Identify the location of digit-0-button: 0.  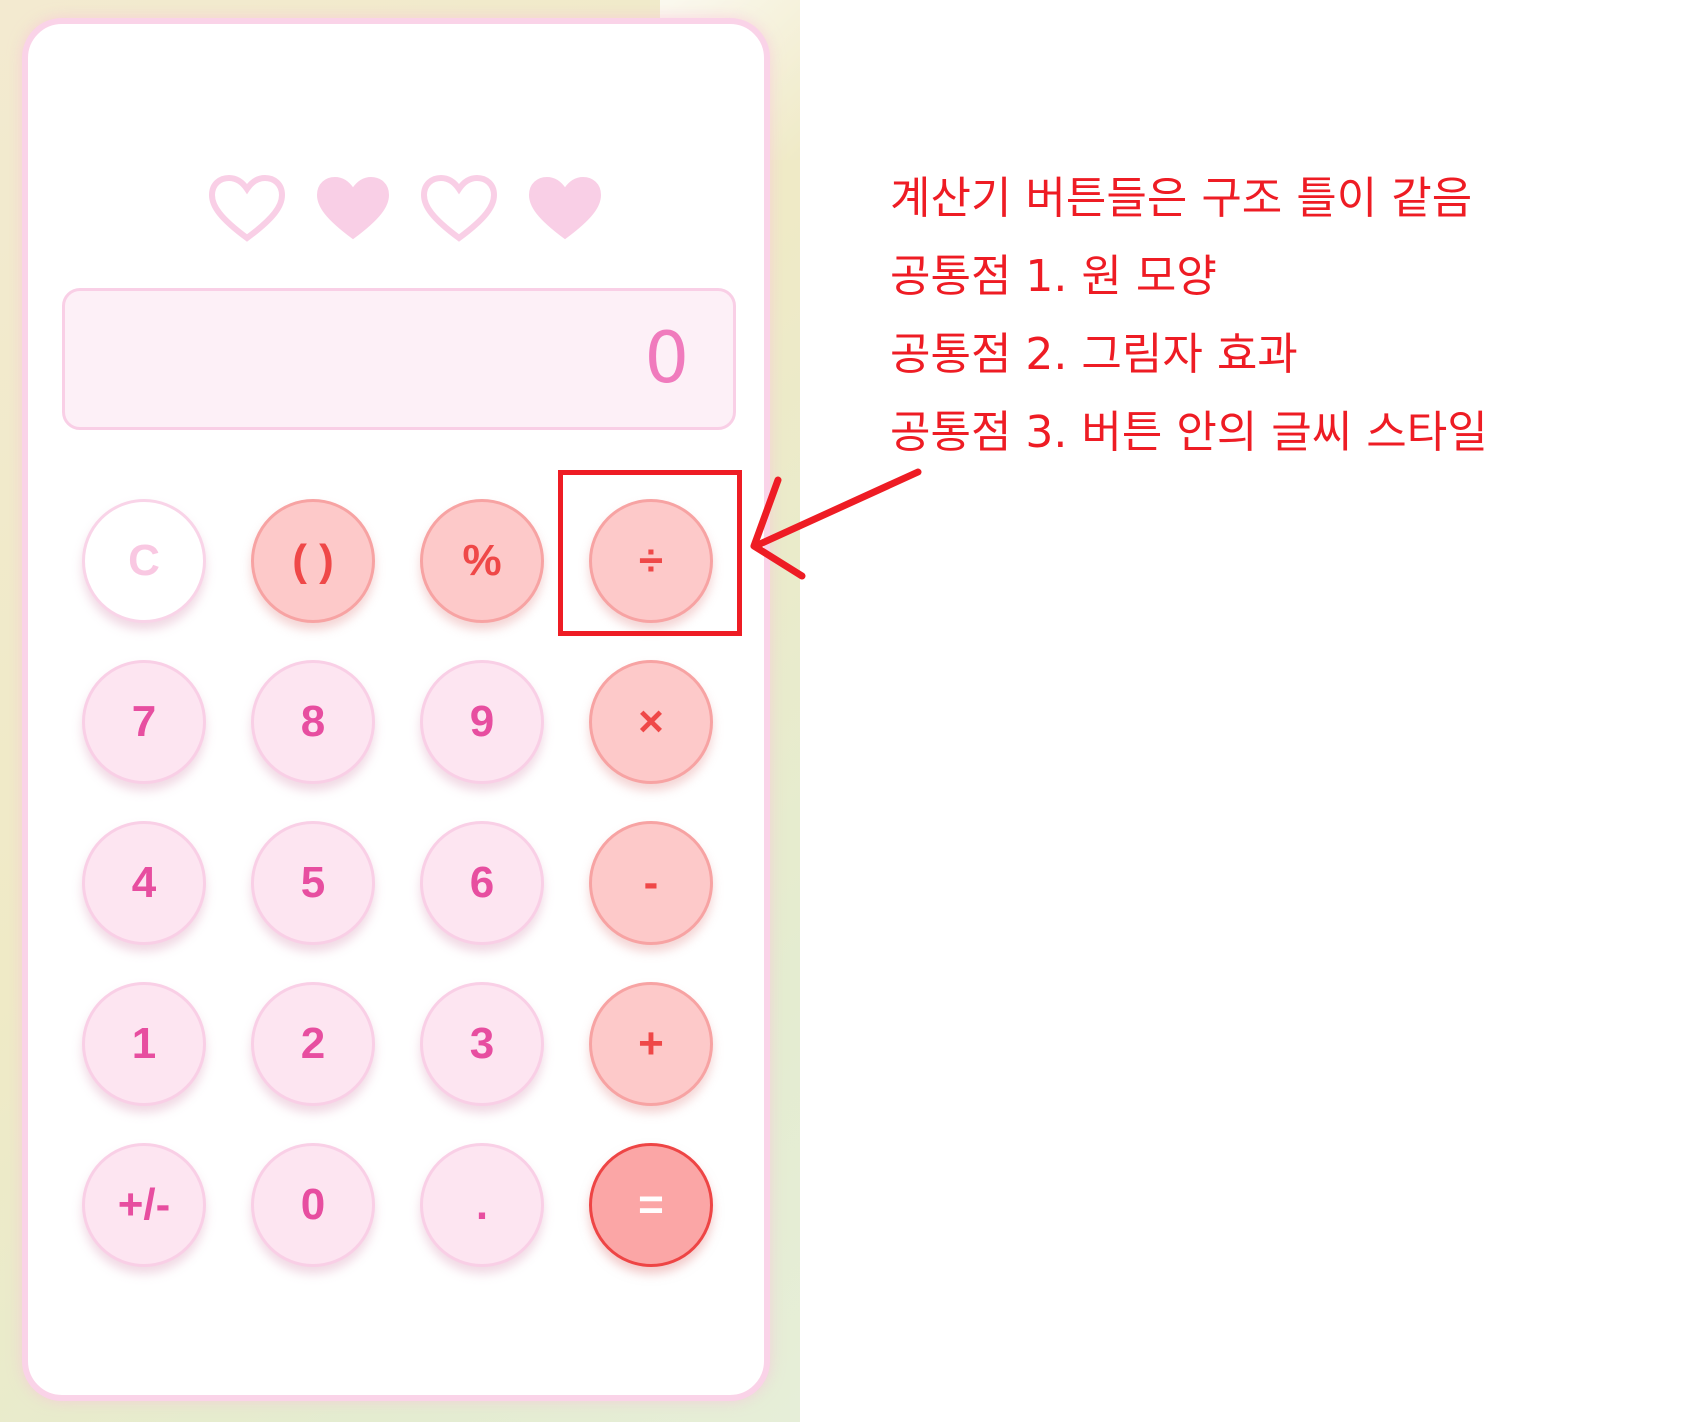
(313, 1205).